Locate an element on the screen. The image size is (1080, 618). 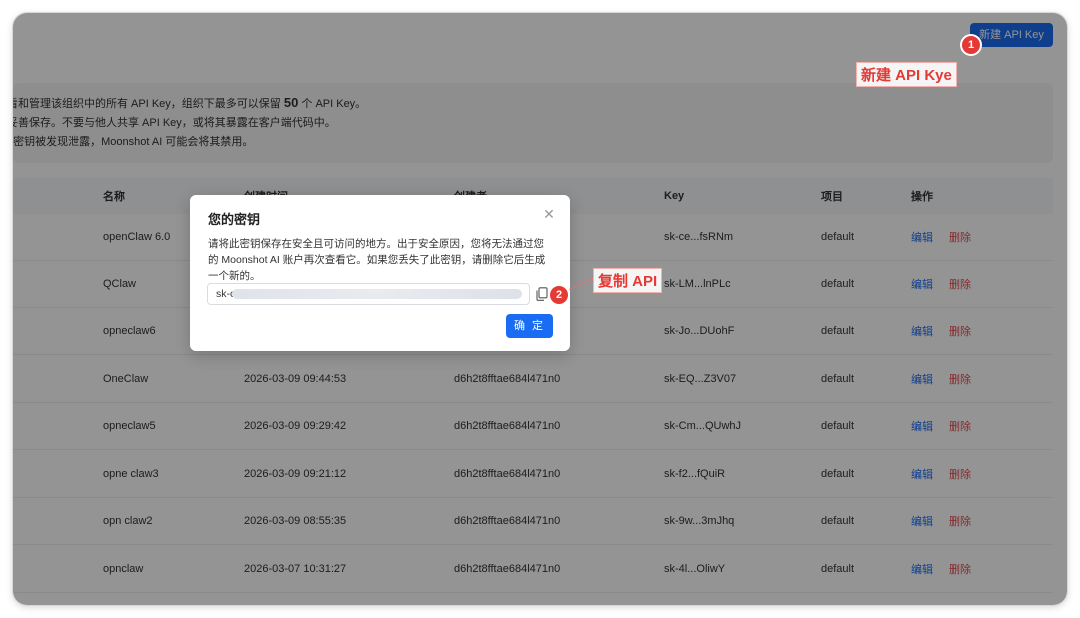
confirm-button: 确 定 is located at coordinates (529, 326).